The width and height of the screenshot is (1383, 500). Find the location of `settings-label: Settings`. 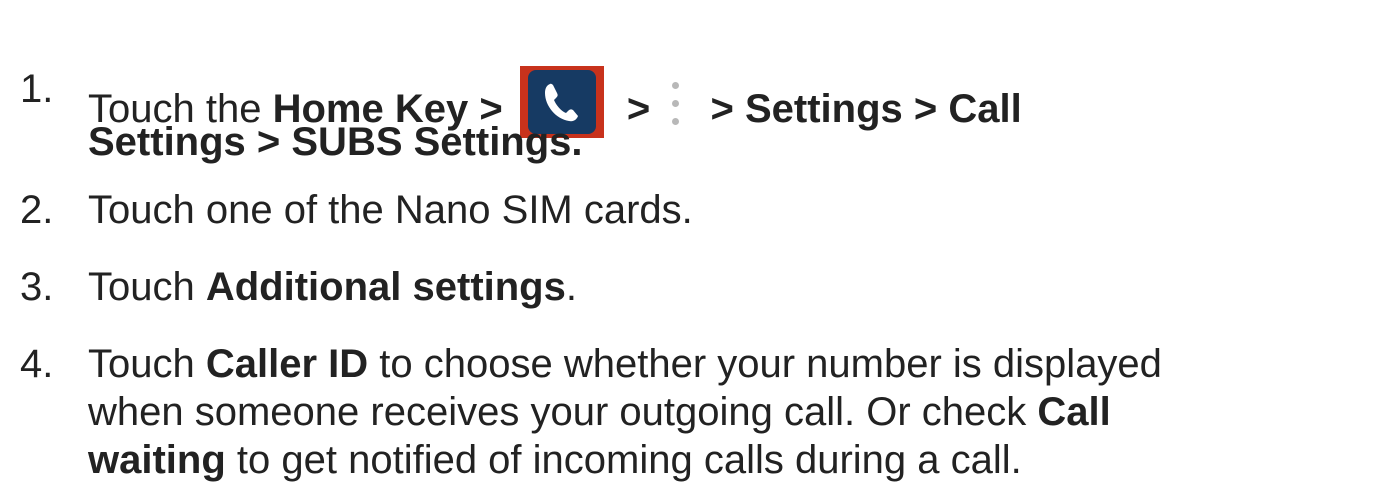

settings-label: Settings is located at coordinates (823, 109).